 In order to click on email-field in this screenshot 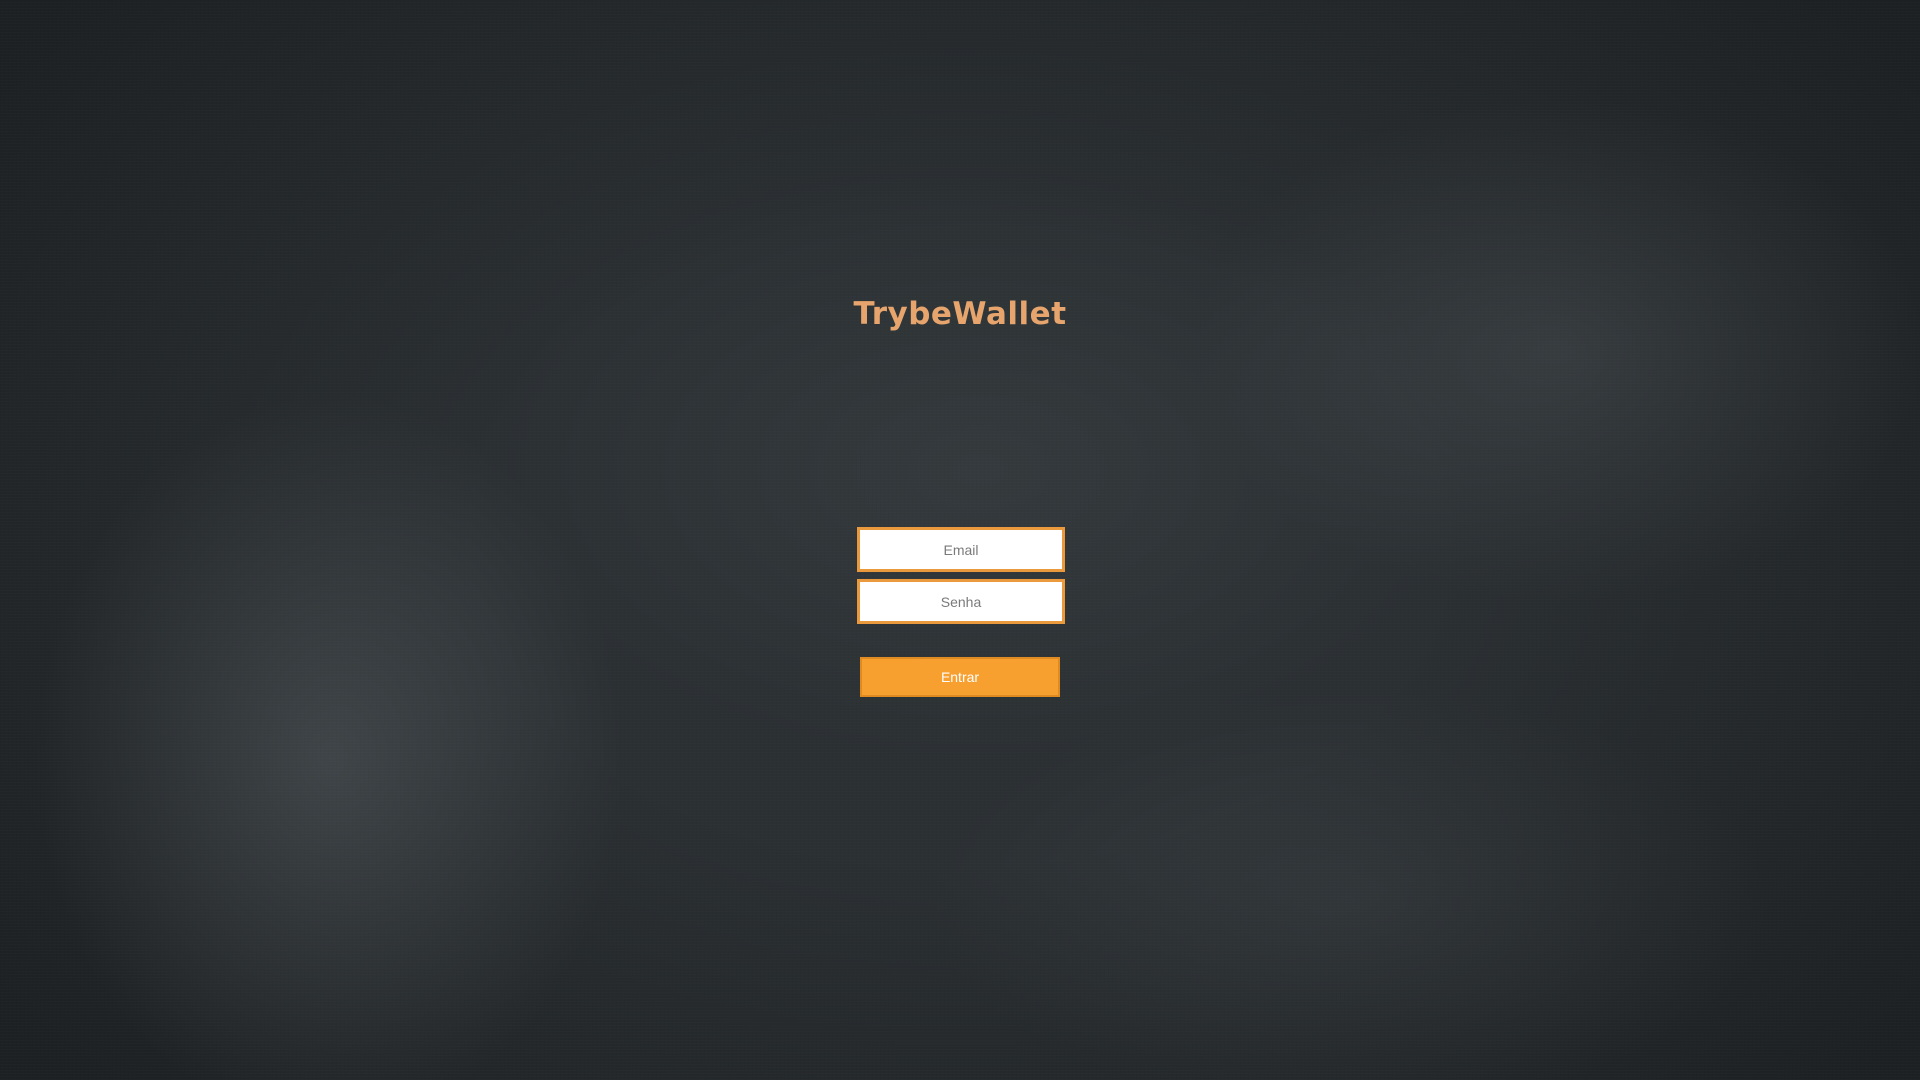, I will do `click(961, 549)`.